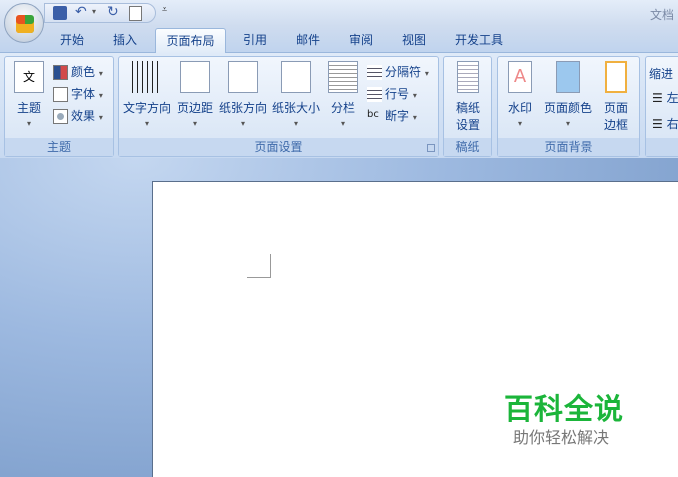  What do you see at coordinates (296, 77) in the screenshot?
I see `size-icon` at bounding box center [296, 77].